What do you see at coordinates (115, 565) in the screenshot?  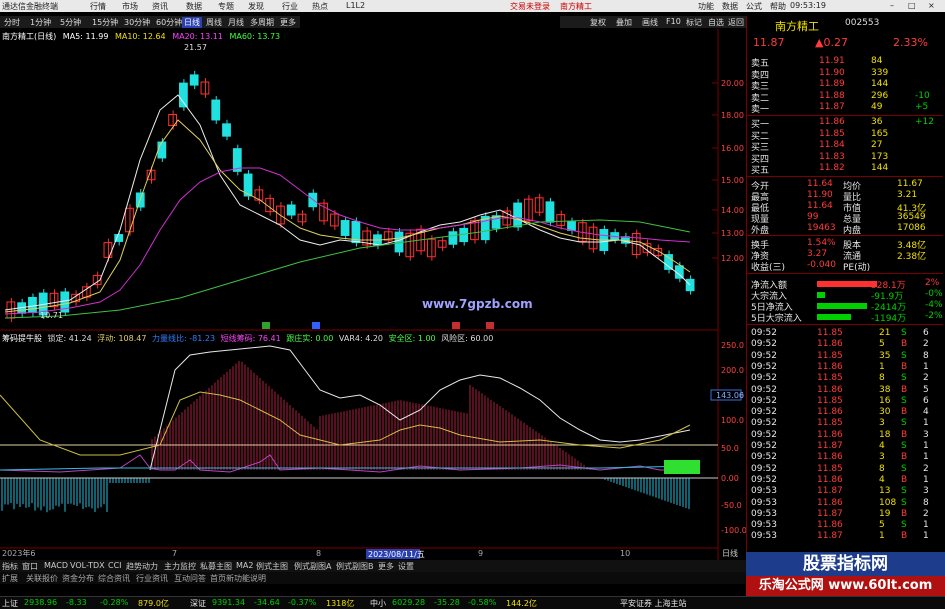 I see `indicator-tab: CCI` at bounding box center [115, 565].